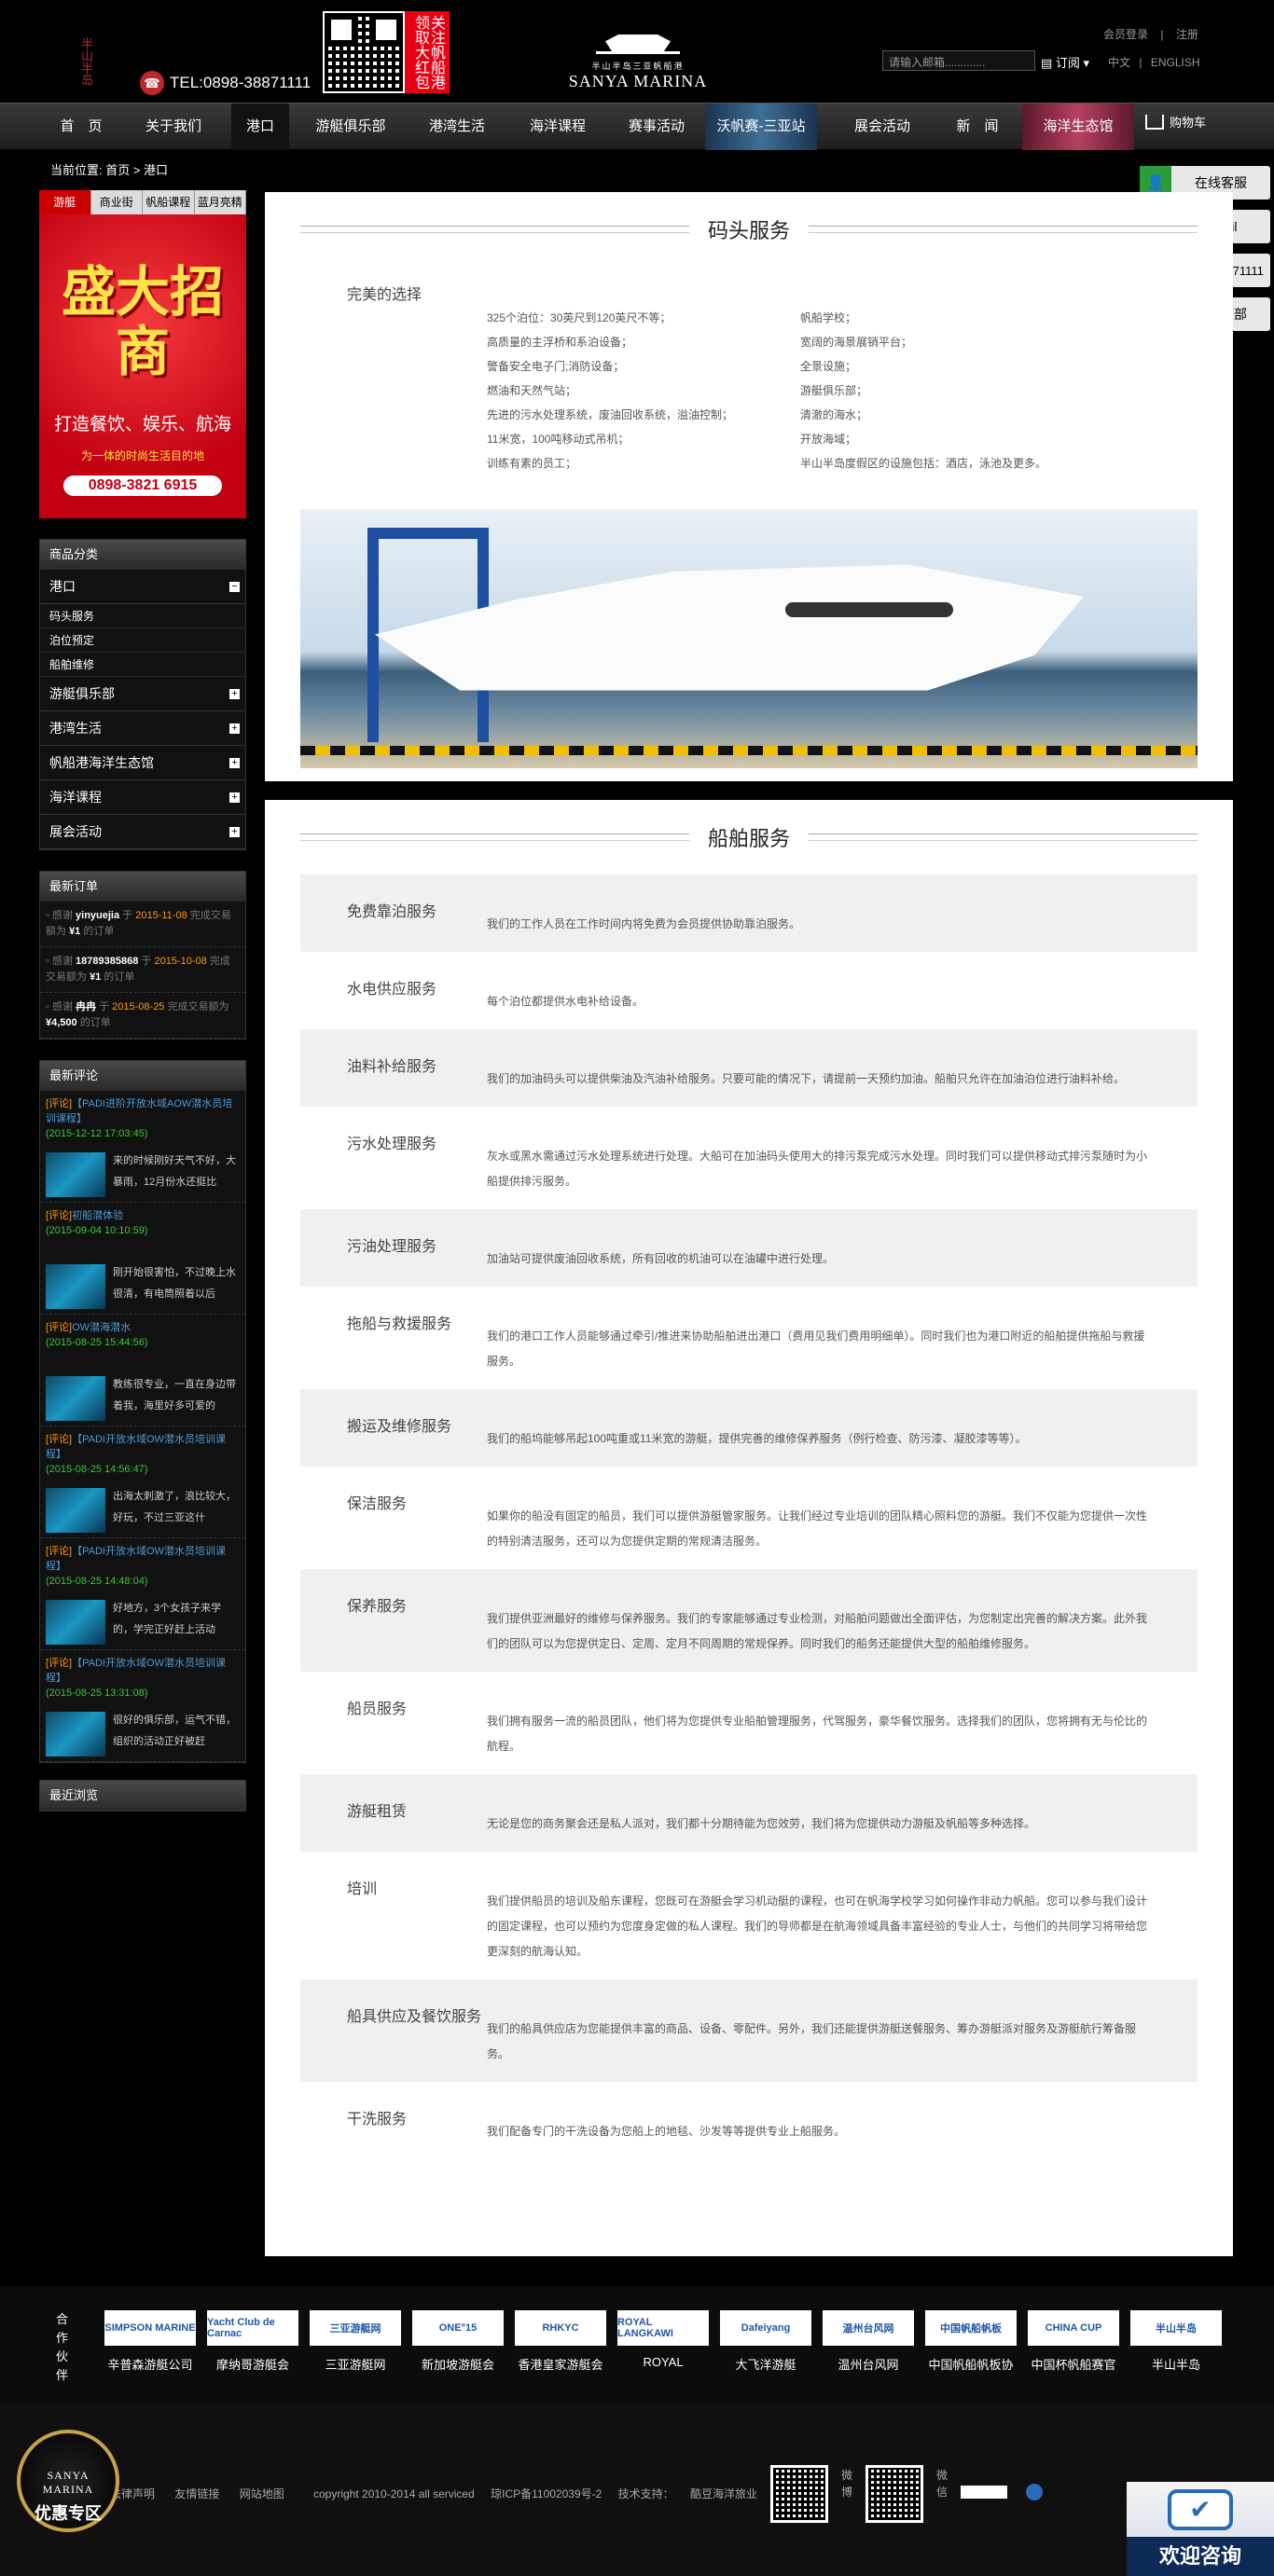 This screenshot has height=2576, width=1274. Describe the element at coordinates (723, 2493) in the screenshot. I see `support-link: 酷豆海洋旅业` at that location.